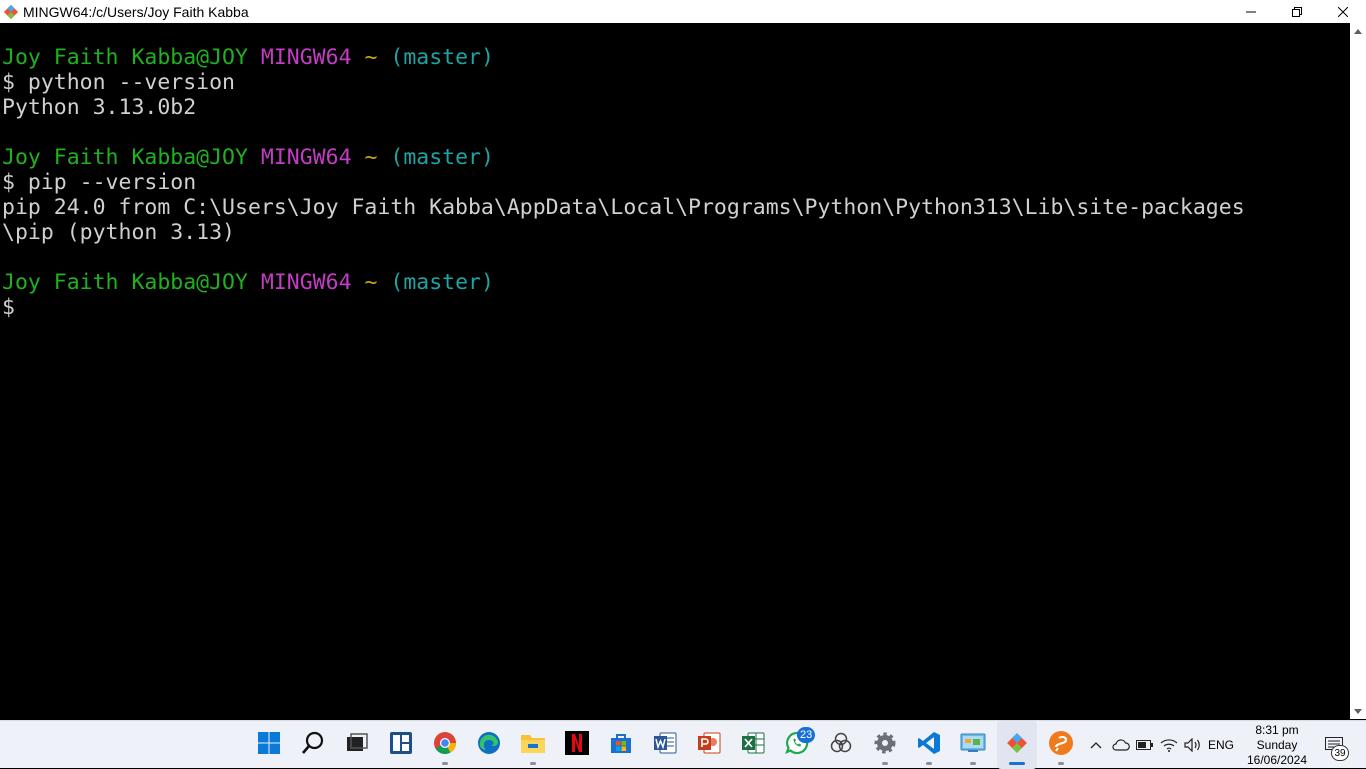  I want to click on taskbar-app-whatsapp: 23, so click(797, 745).